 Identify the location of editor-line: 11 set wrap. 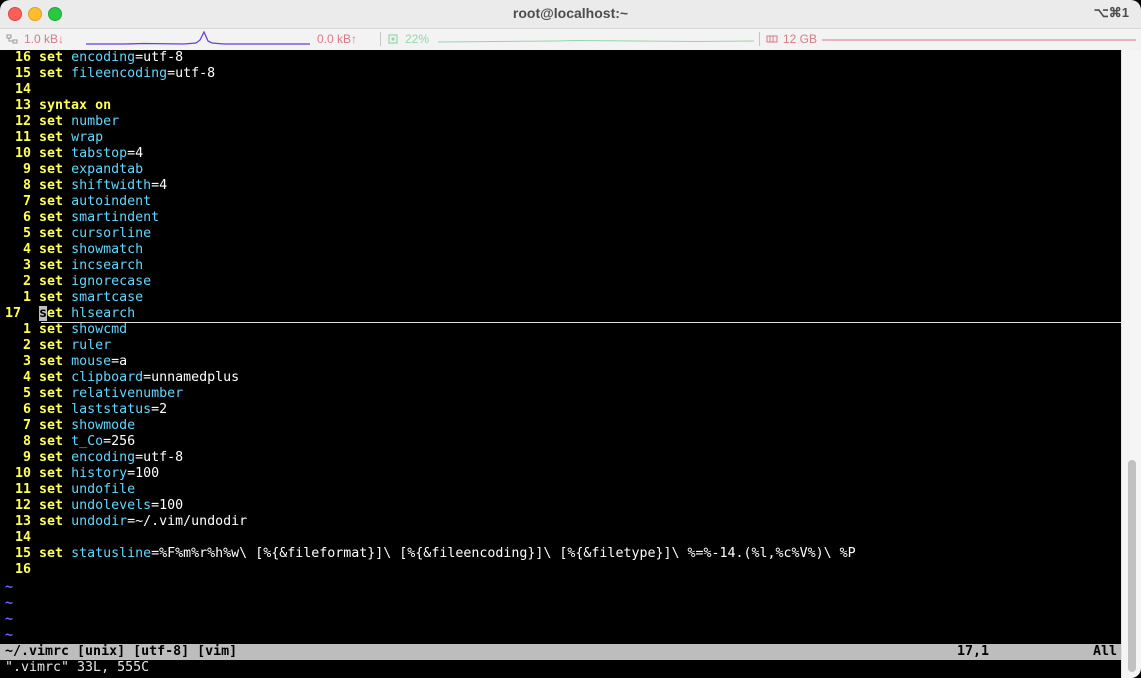
(54, 138).